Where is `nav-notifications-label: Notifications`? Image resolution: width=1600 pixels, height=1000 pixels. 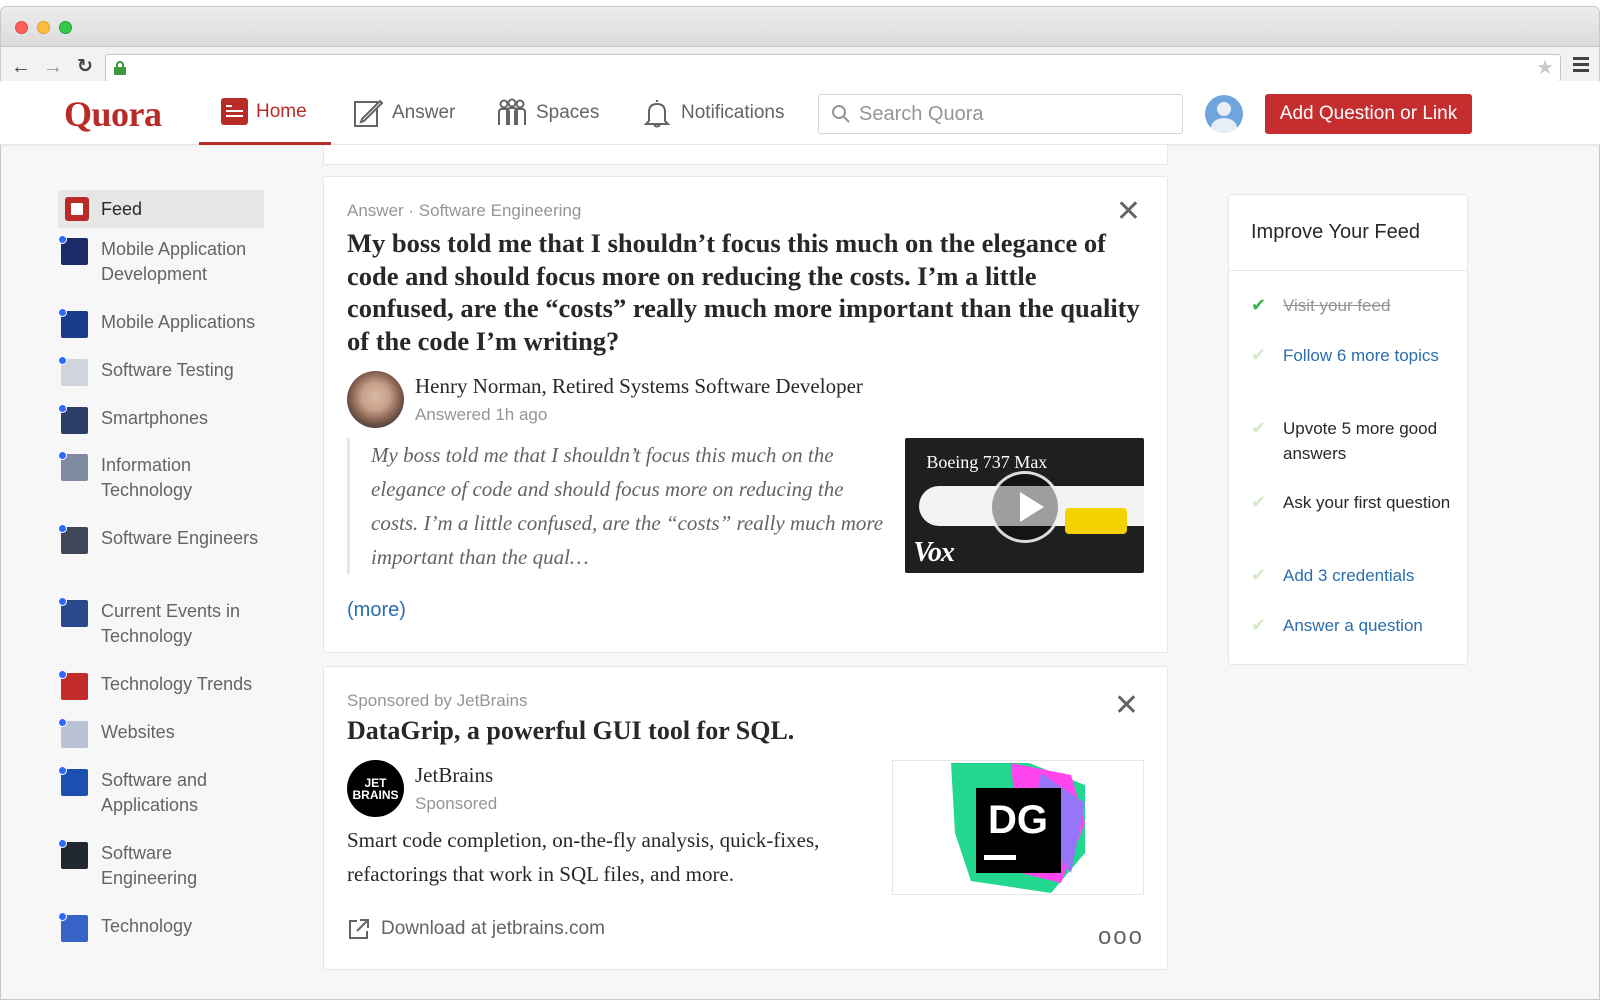 nav-notifications-label: Notifications is located at coordinates (733, 112).